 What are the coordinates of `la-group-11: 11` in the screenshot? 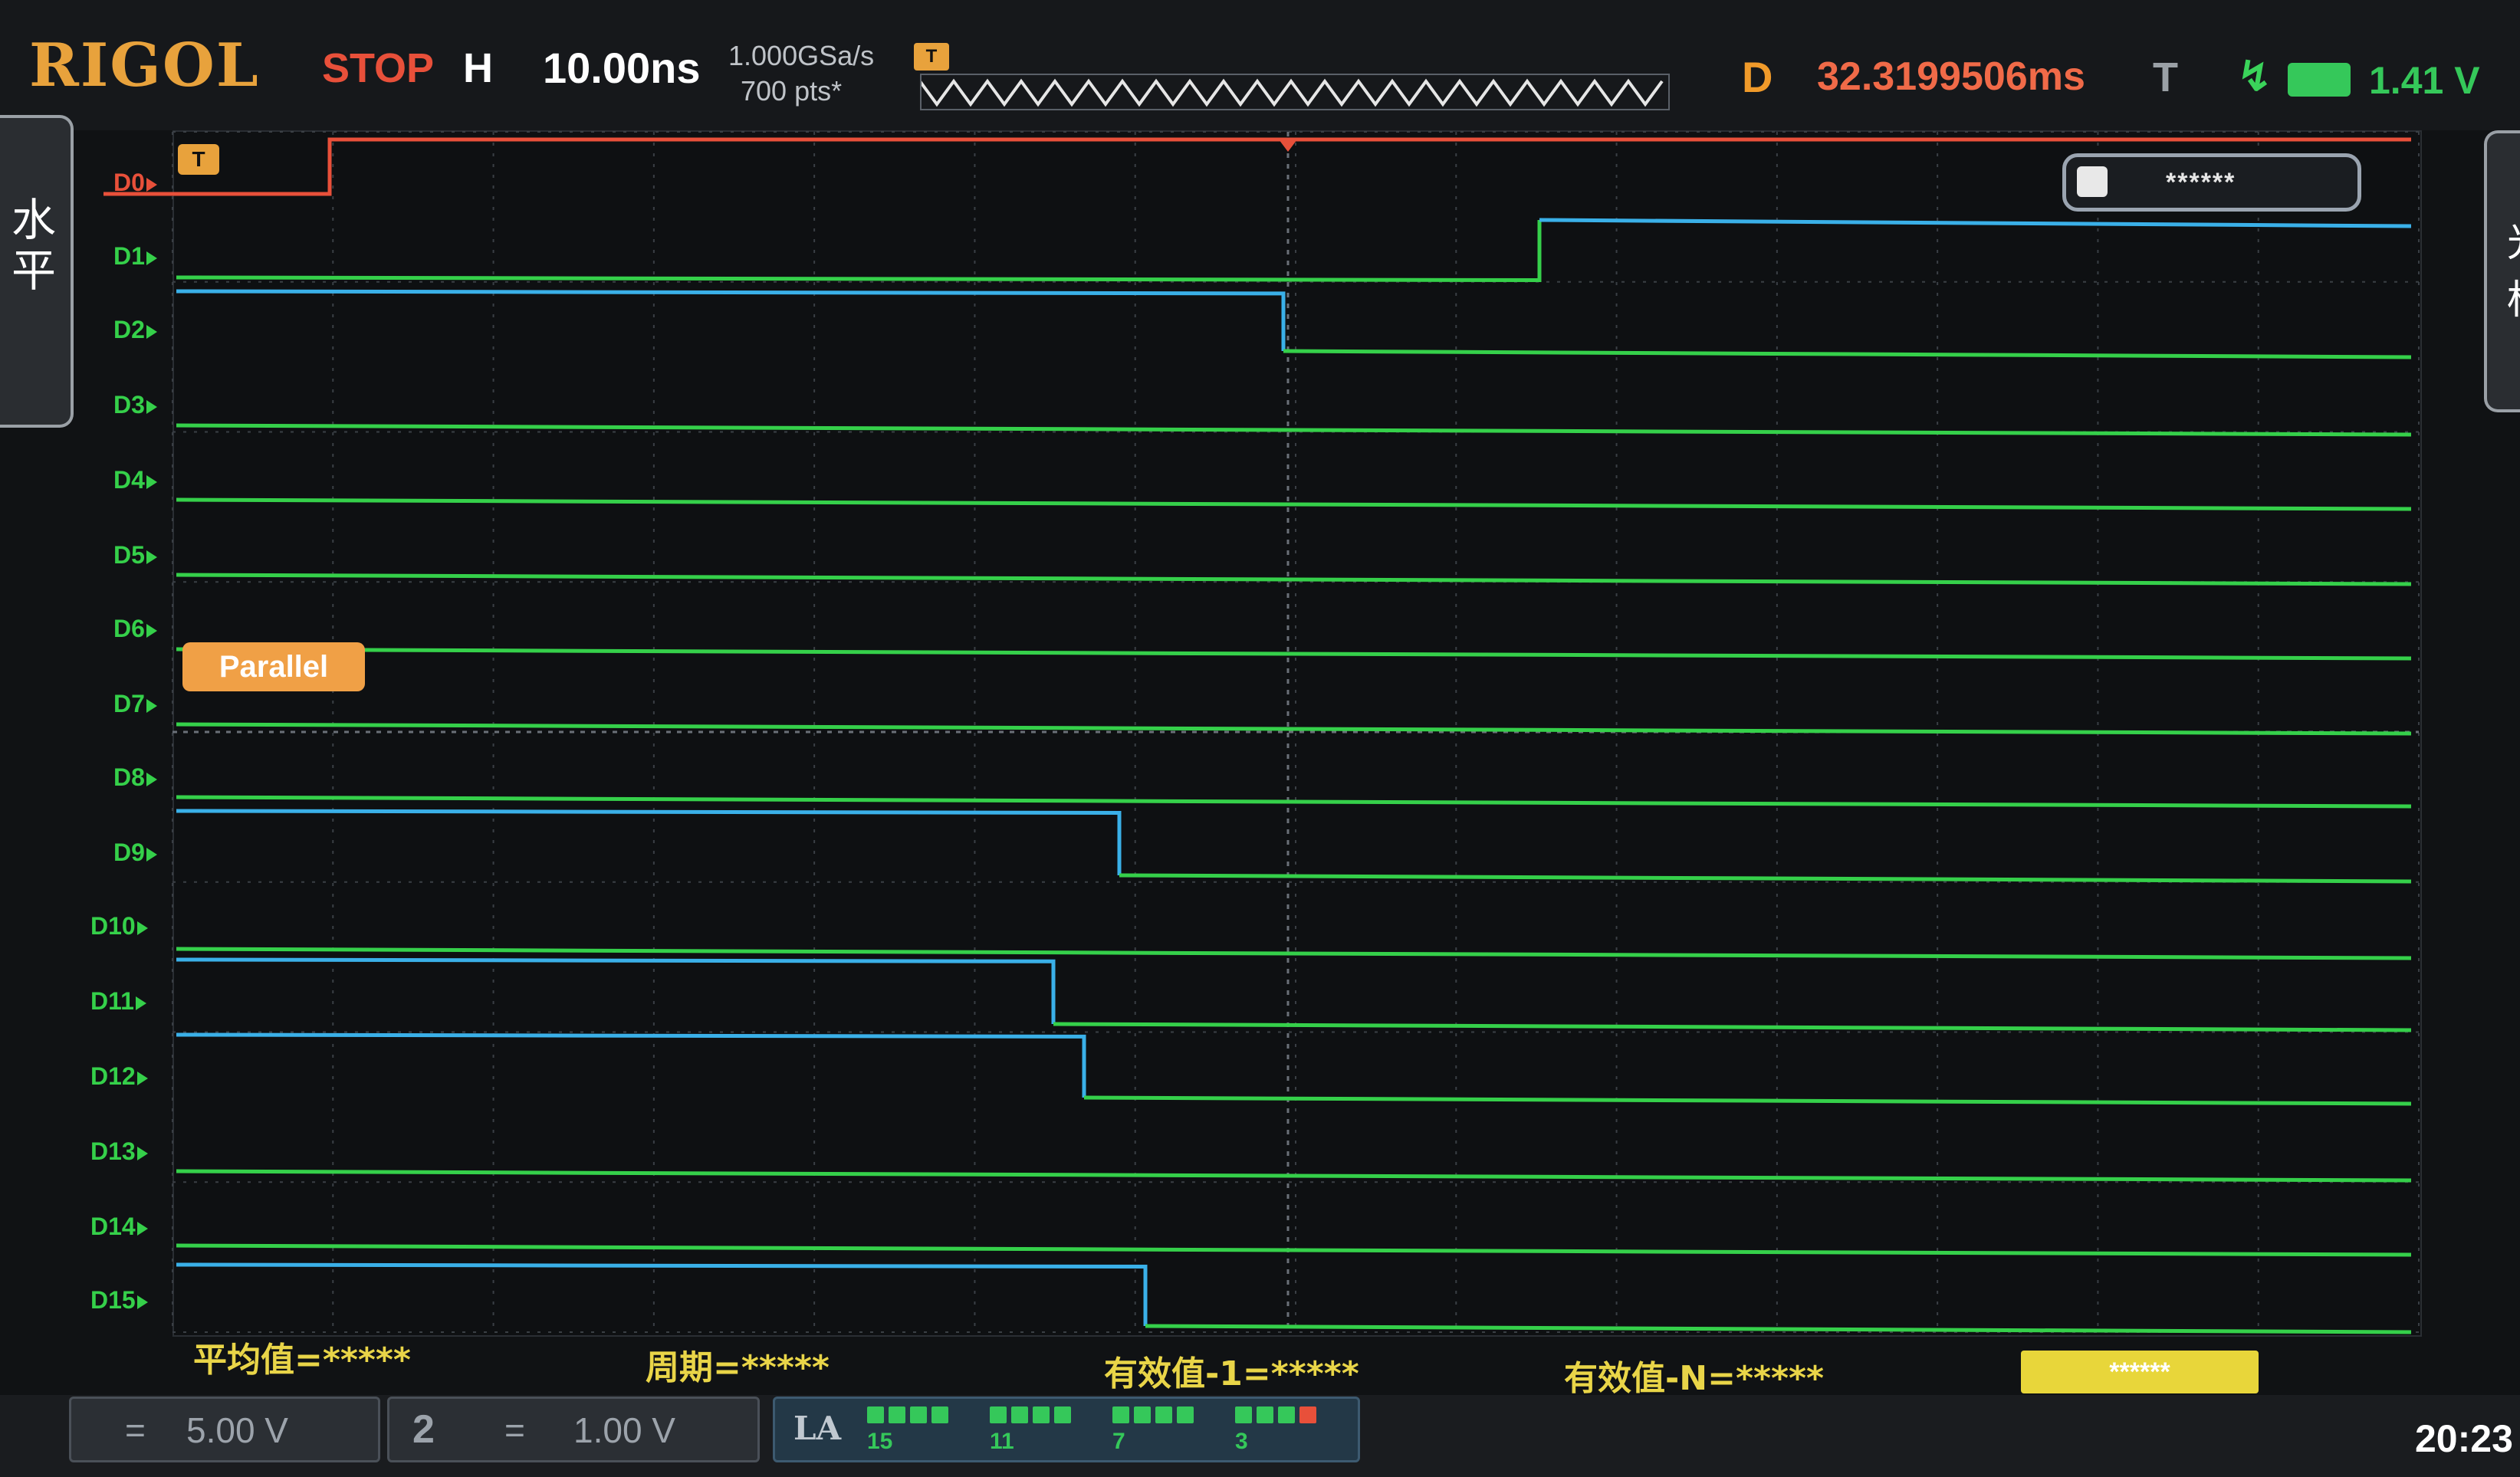 It's located at (1033, 1431).